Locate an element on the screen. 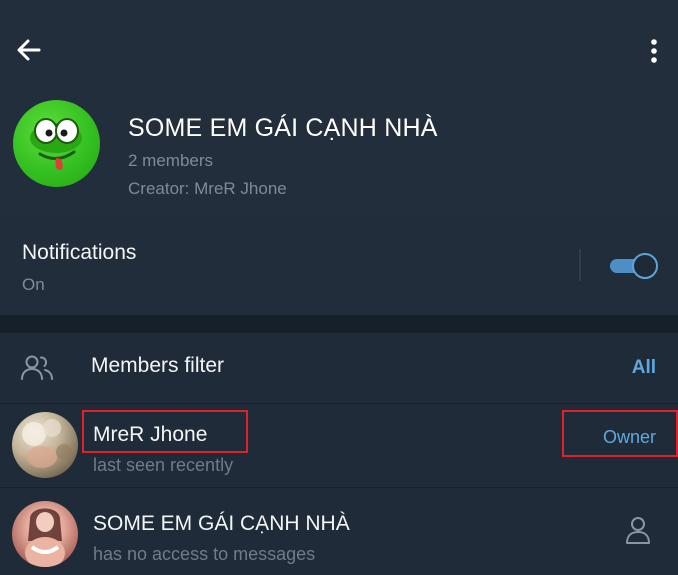  group-avatar is located at coordinates (56, 143).